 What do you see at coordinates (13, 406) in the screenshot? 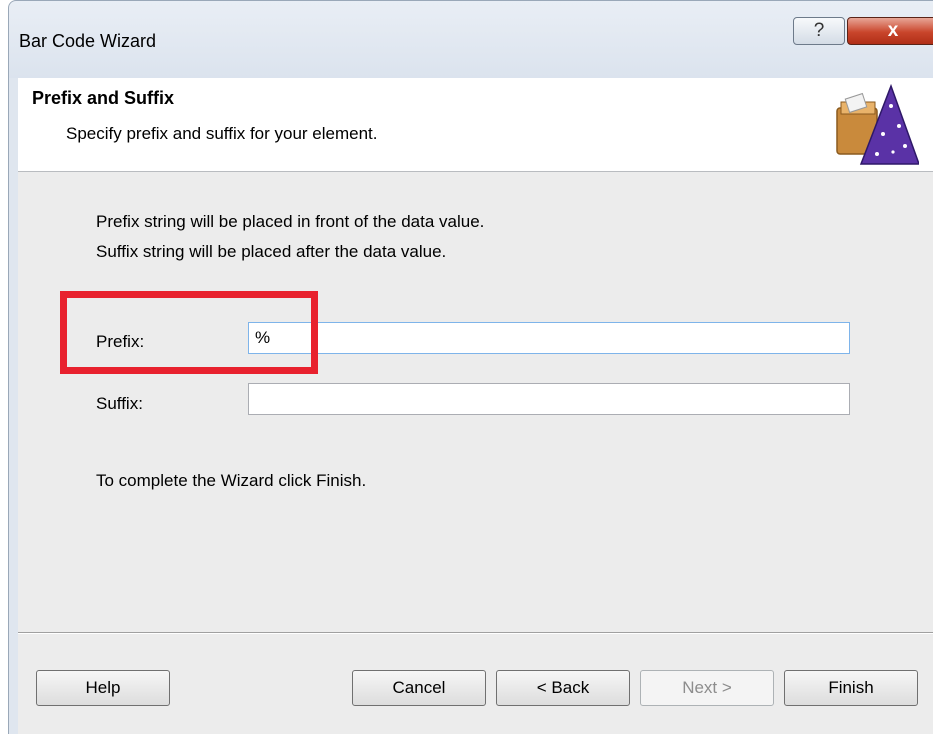
I see `window-left-border` at bounding box center [13, 406].